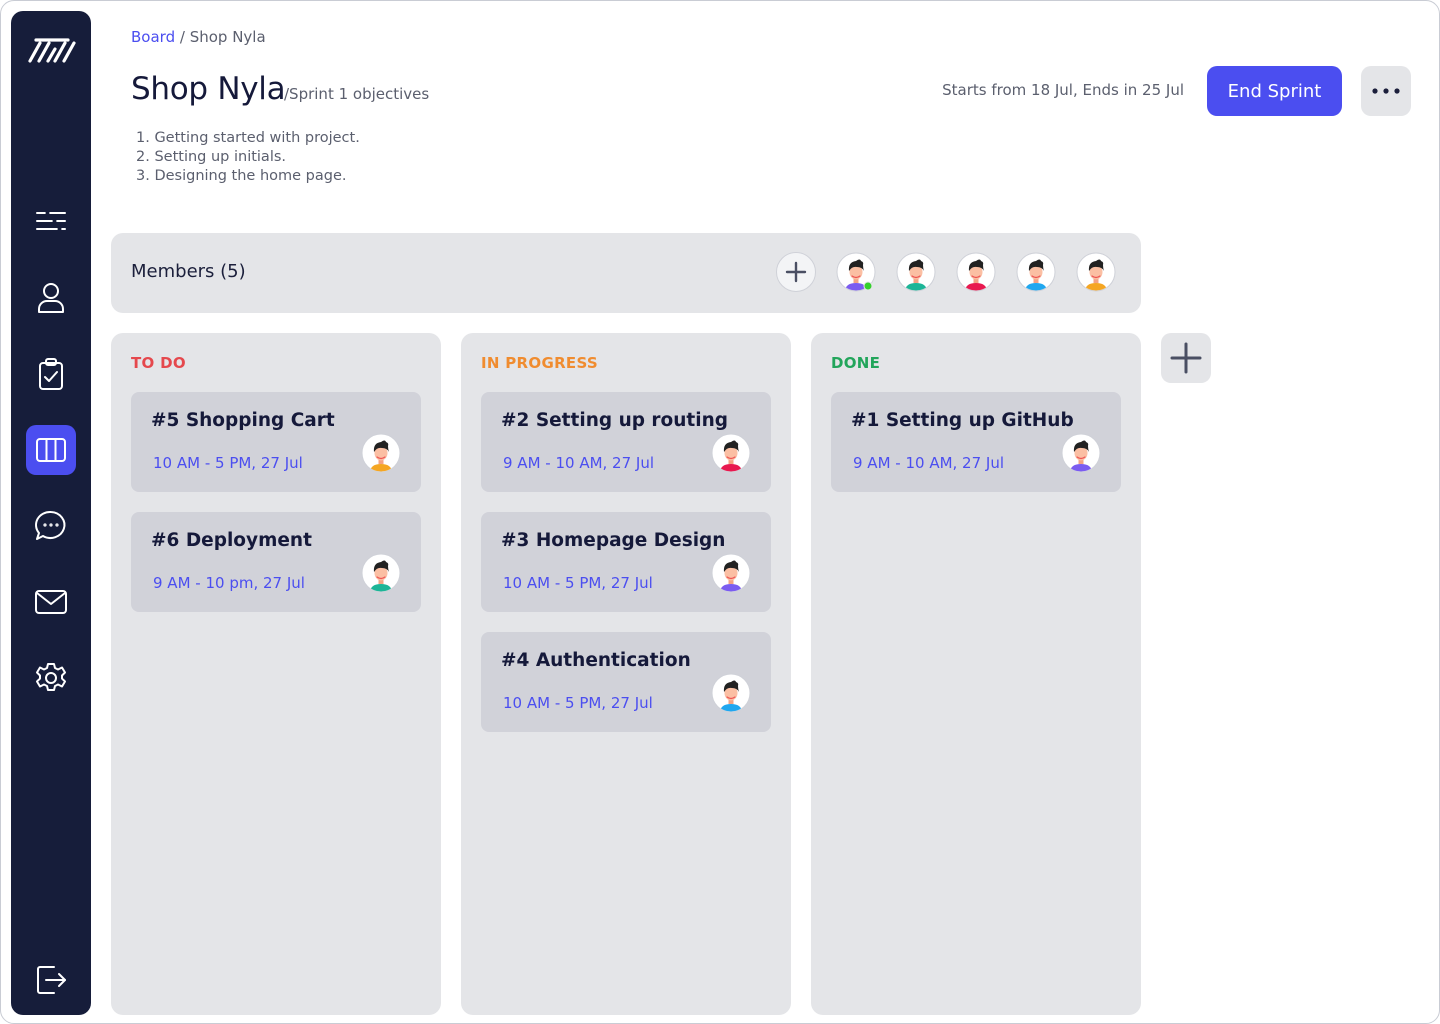 This screenshot has width=1440, height=1024. I want to click on column-title: DONE, so click(856, 363).